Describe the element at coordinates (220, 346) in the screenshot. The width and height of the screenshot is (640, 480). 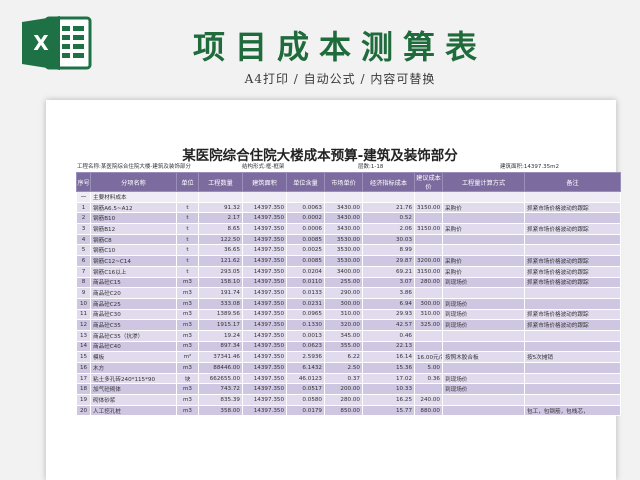
I see `quantity-cell: 897.34` at that location.